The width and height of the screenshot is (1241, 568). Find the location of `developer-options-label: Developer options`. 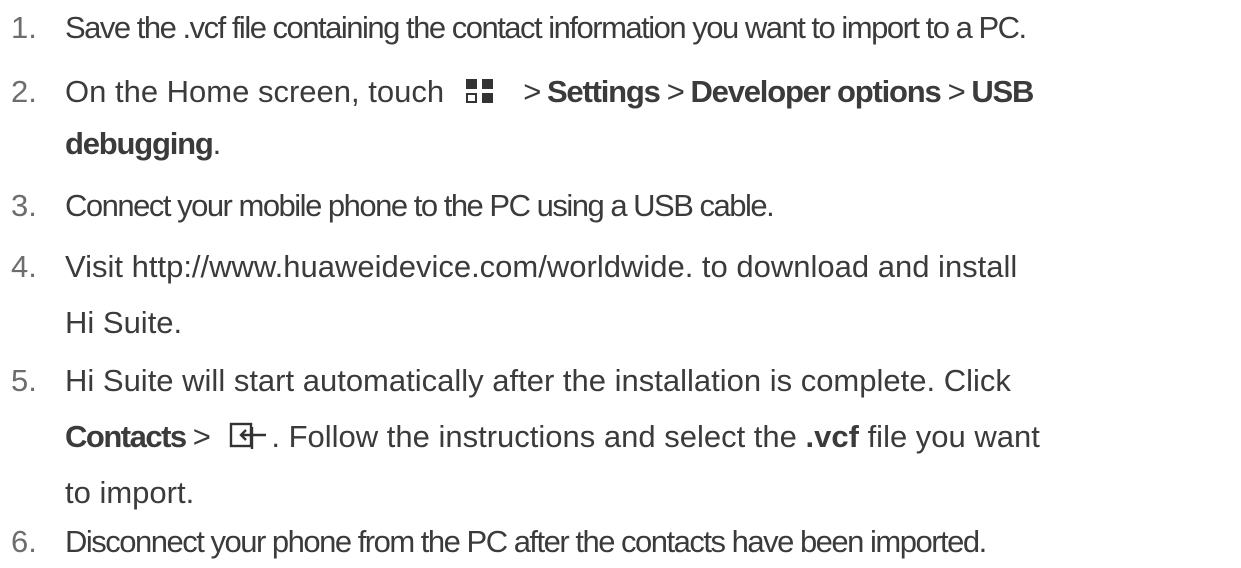

developer-options-label: Developer options is located at coordinates (815, 91).